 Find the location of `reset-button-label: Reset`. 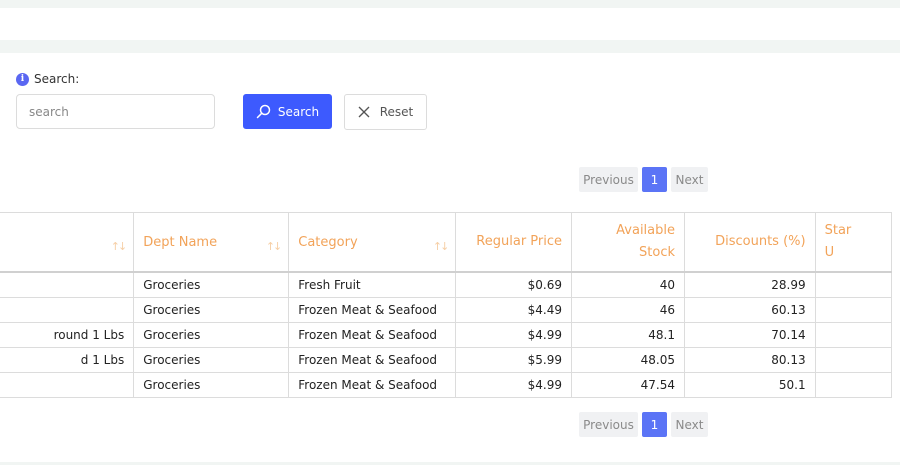

reset-button-label: Reset is located at coordinates (396, 112).